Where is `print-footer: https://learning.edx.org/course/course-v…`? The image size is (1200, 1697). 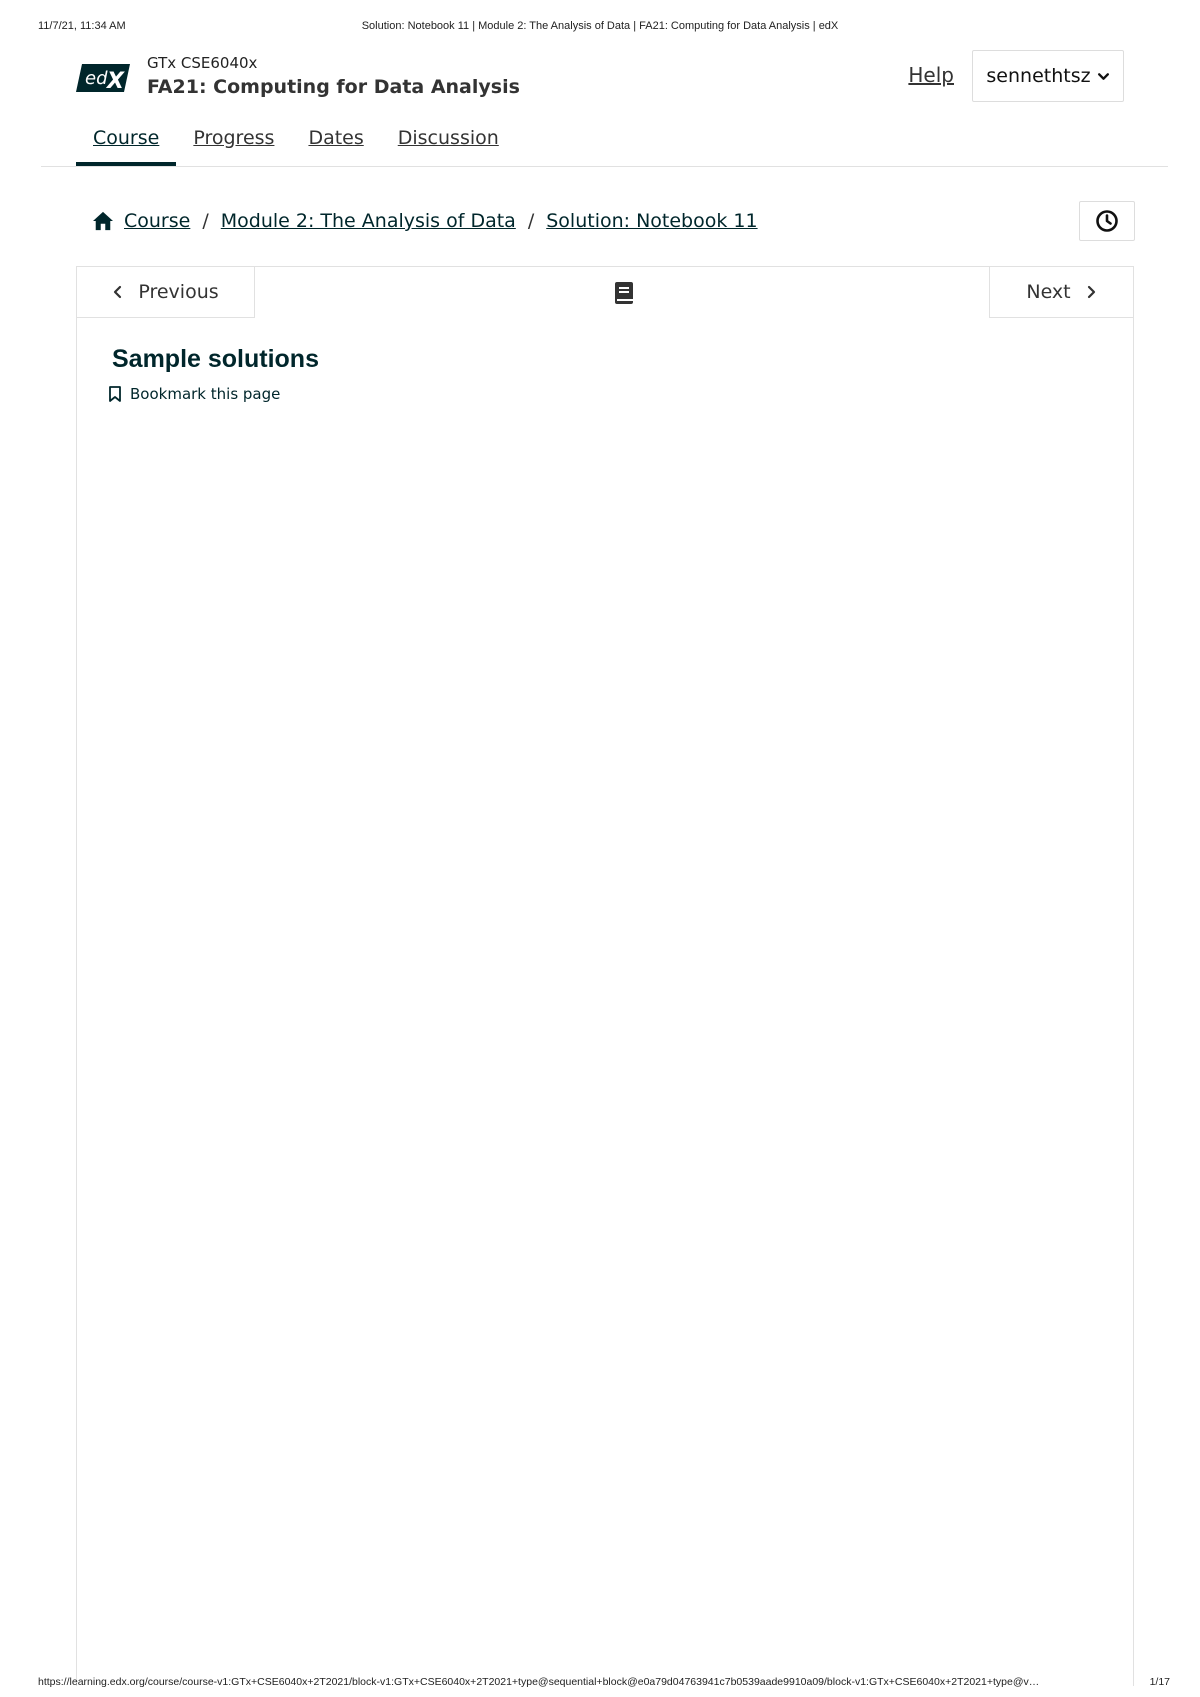
print-footer: https://learning.edx.org/course/course-v… is located at coordinates (604, 1683).